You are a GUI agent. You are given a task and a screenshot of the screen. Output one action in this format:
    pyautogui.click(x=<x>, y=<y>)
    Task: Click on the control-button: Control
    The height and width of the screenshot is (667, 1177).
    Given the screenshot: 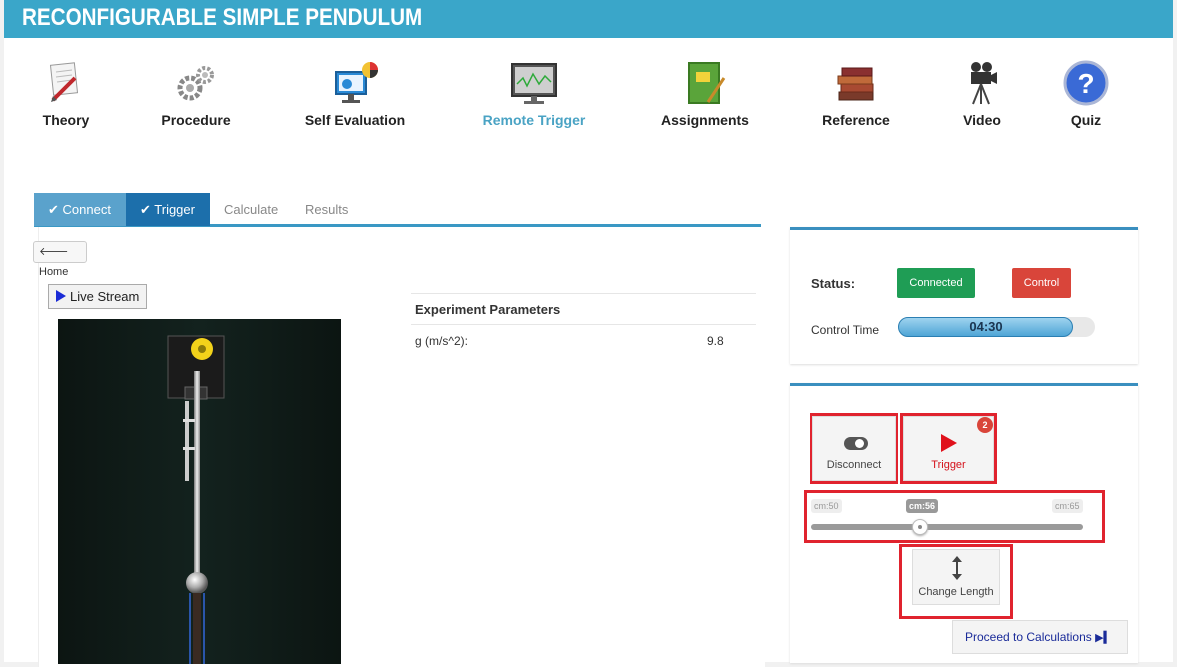 What is the action you would take?
    pyautogui.click(x=1041, y=283)
    